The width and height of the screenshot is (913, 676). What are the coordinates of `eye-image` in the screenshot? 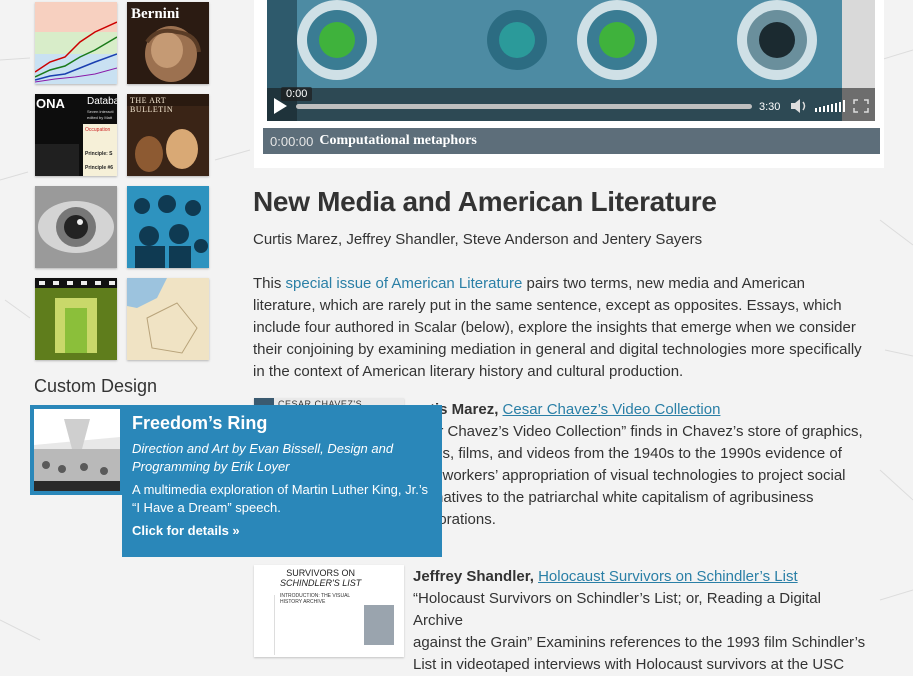 It's located at (76, 227).